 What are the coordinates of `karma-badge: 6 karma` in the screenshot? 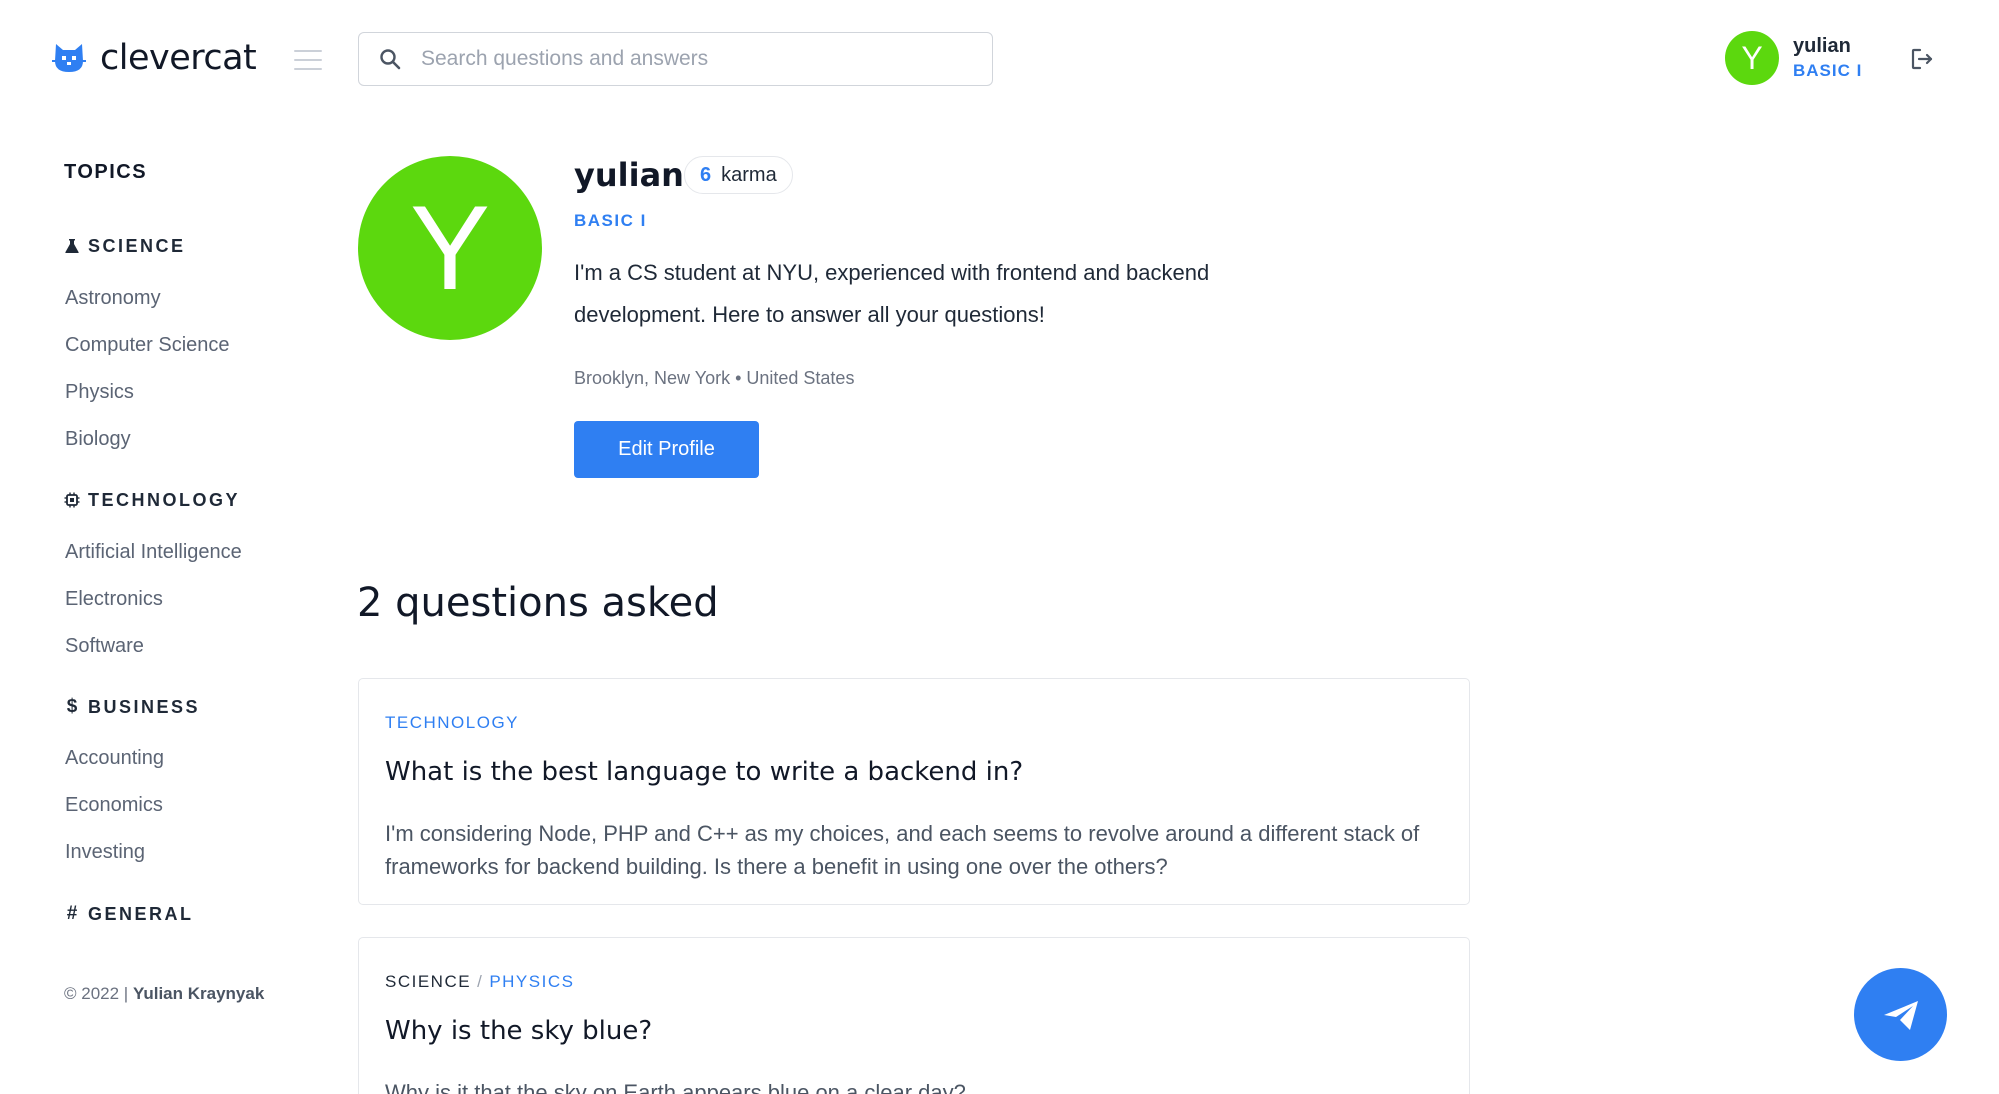 It's located at (738, 175).